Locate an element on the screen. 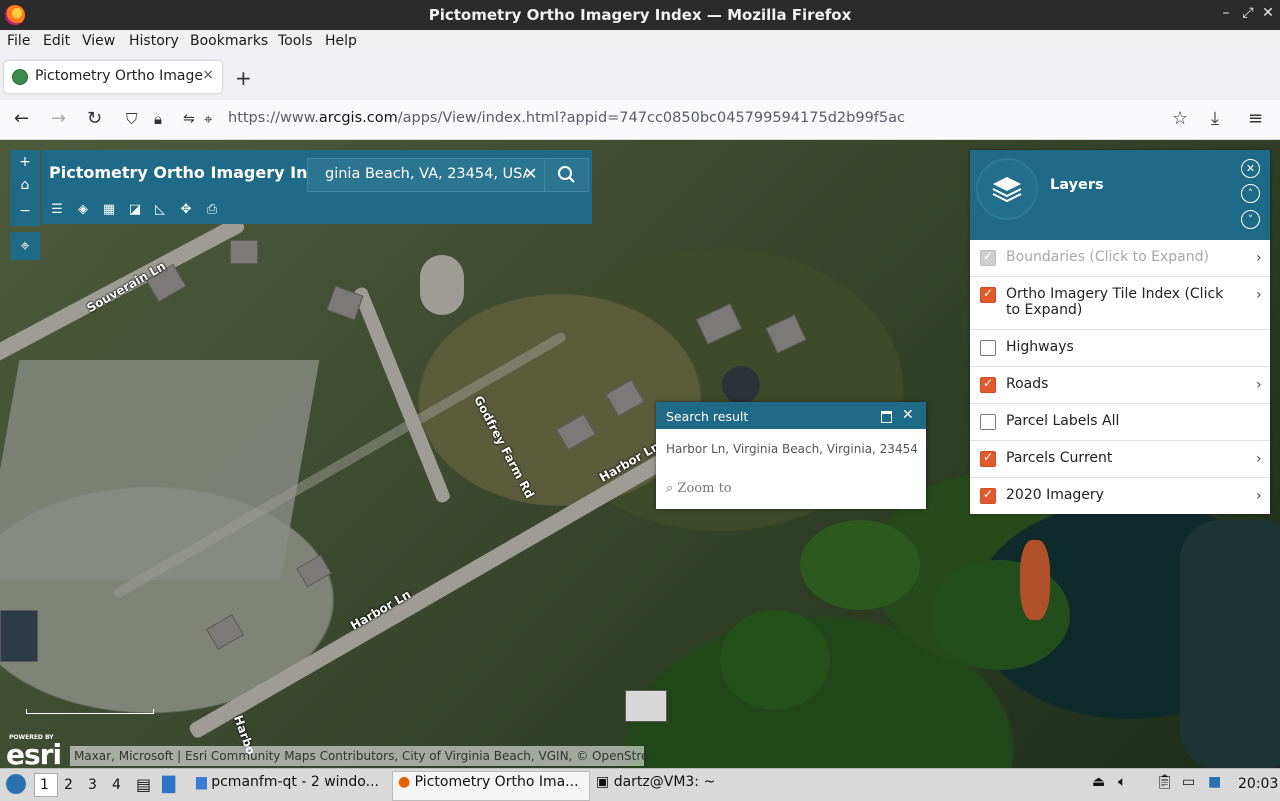 The width and height of the screenshot is (1280, 801). reload-icon: ↻ is located at coordinates (94, 118).